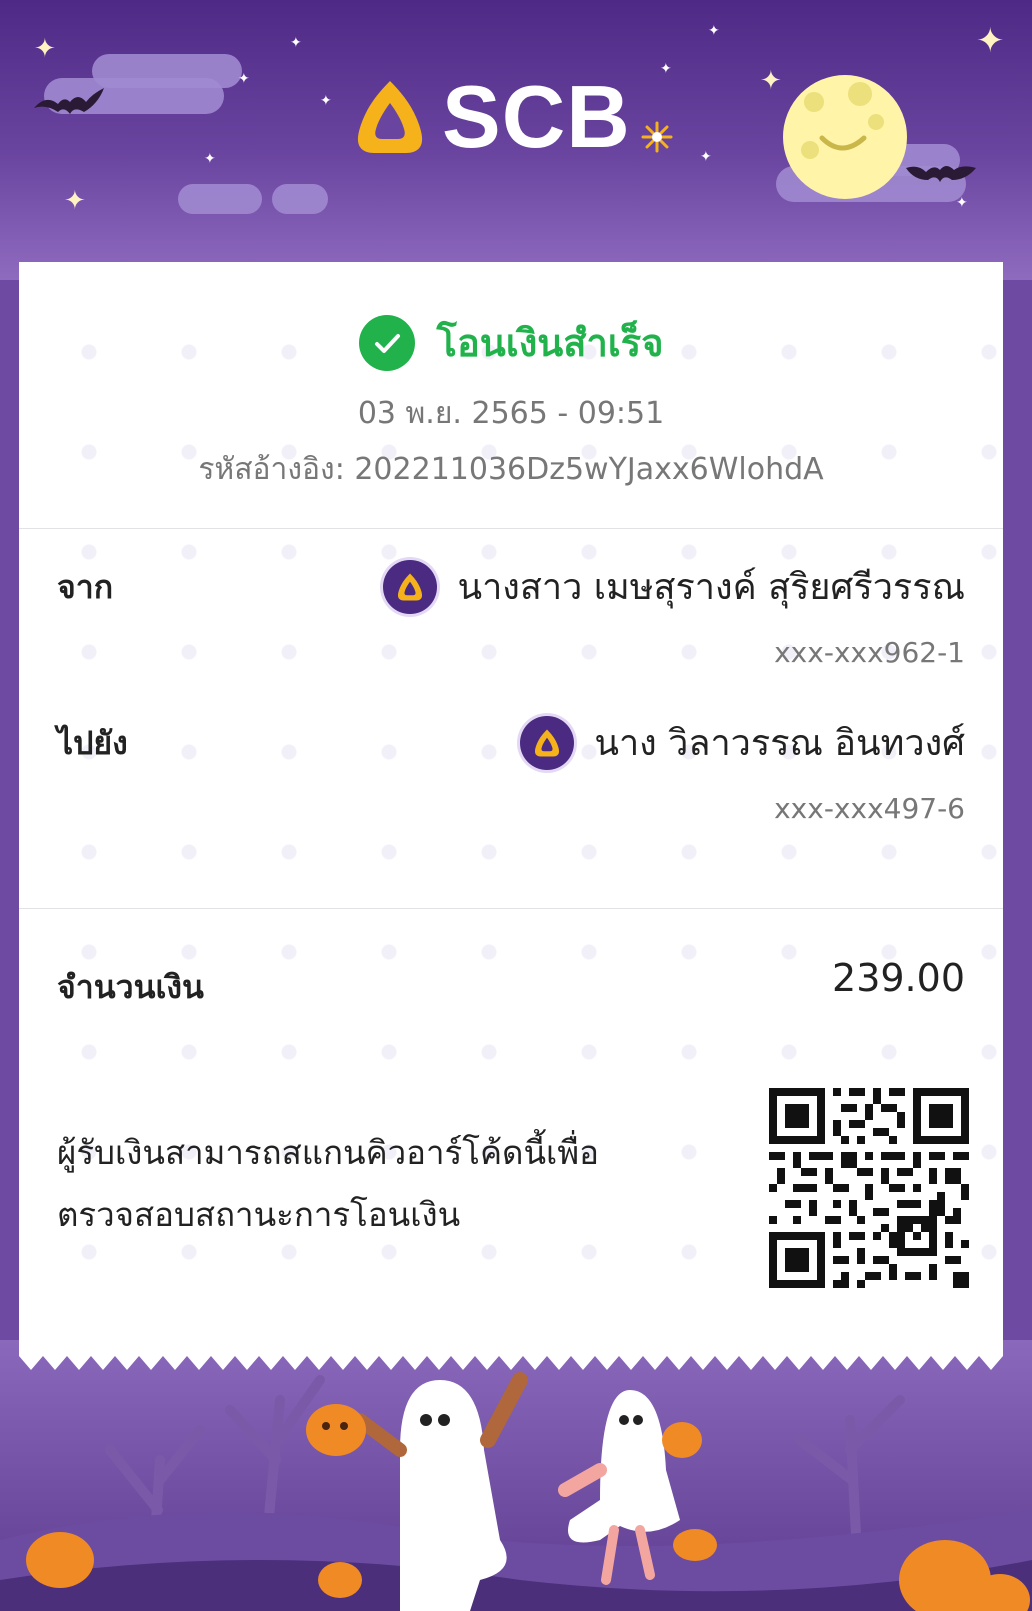 This screenshot has width=1032, height=1611. I want to click on from-name: นางสาว เมษสุรางค์ สุริยศรีวรรณ, so click(711, 587).